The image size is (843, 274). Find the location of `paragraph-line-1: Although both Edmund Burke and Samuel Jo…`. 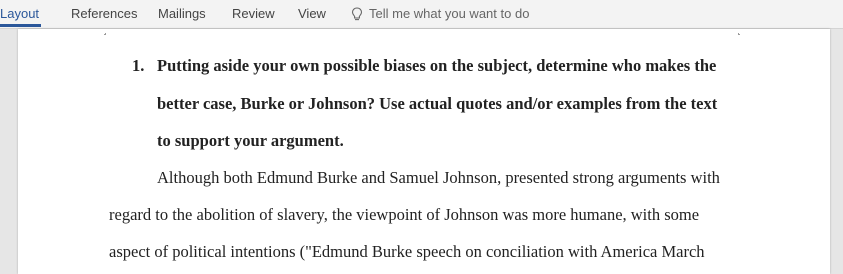

paragraph-line-1: Although both Edmund Burke and Samuel Jo… is located at coordinates (438, 177).